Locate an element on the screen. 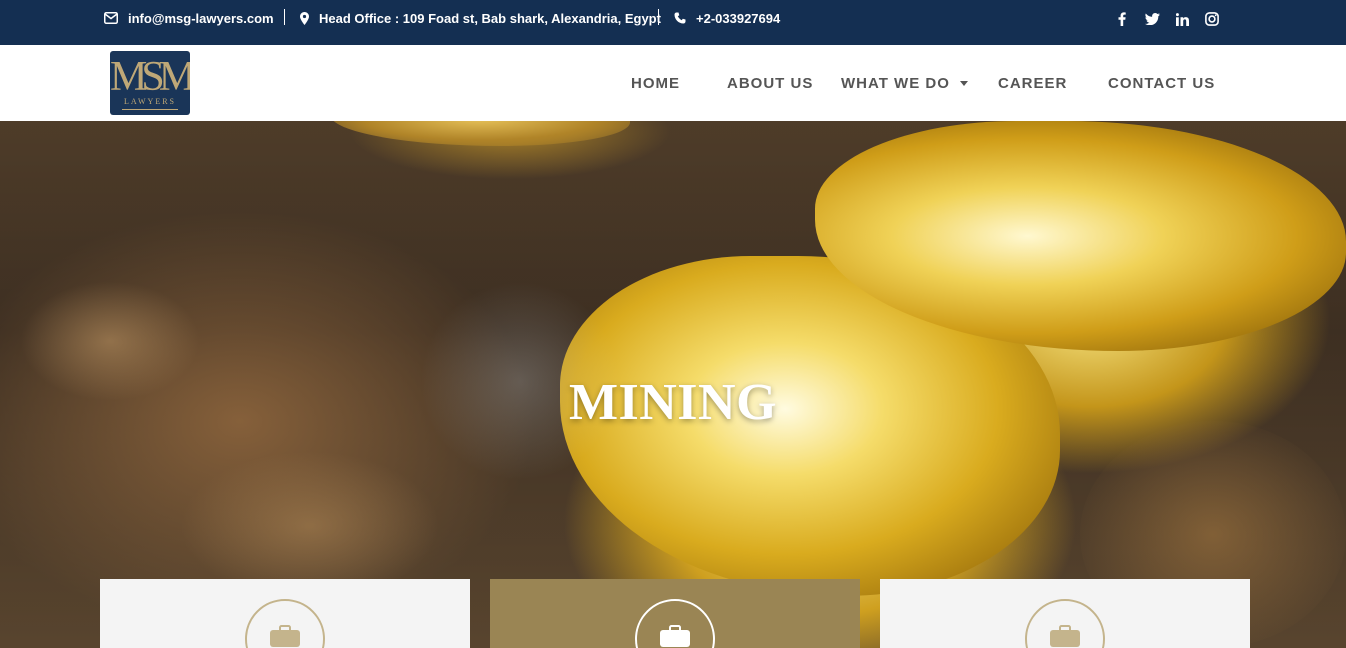 The height and width of the screenshot is (648, 1346). nav-home-label: HOME is located at coordinates (655, 83).